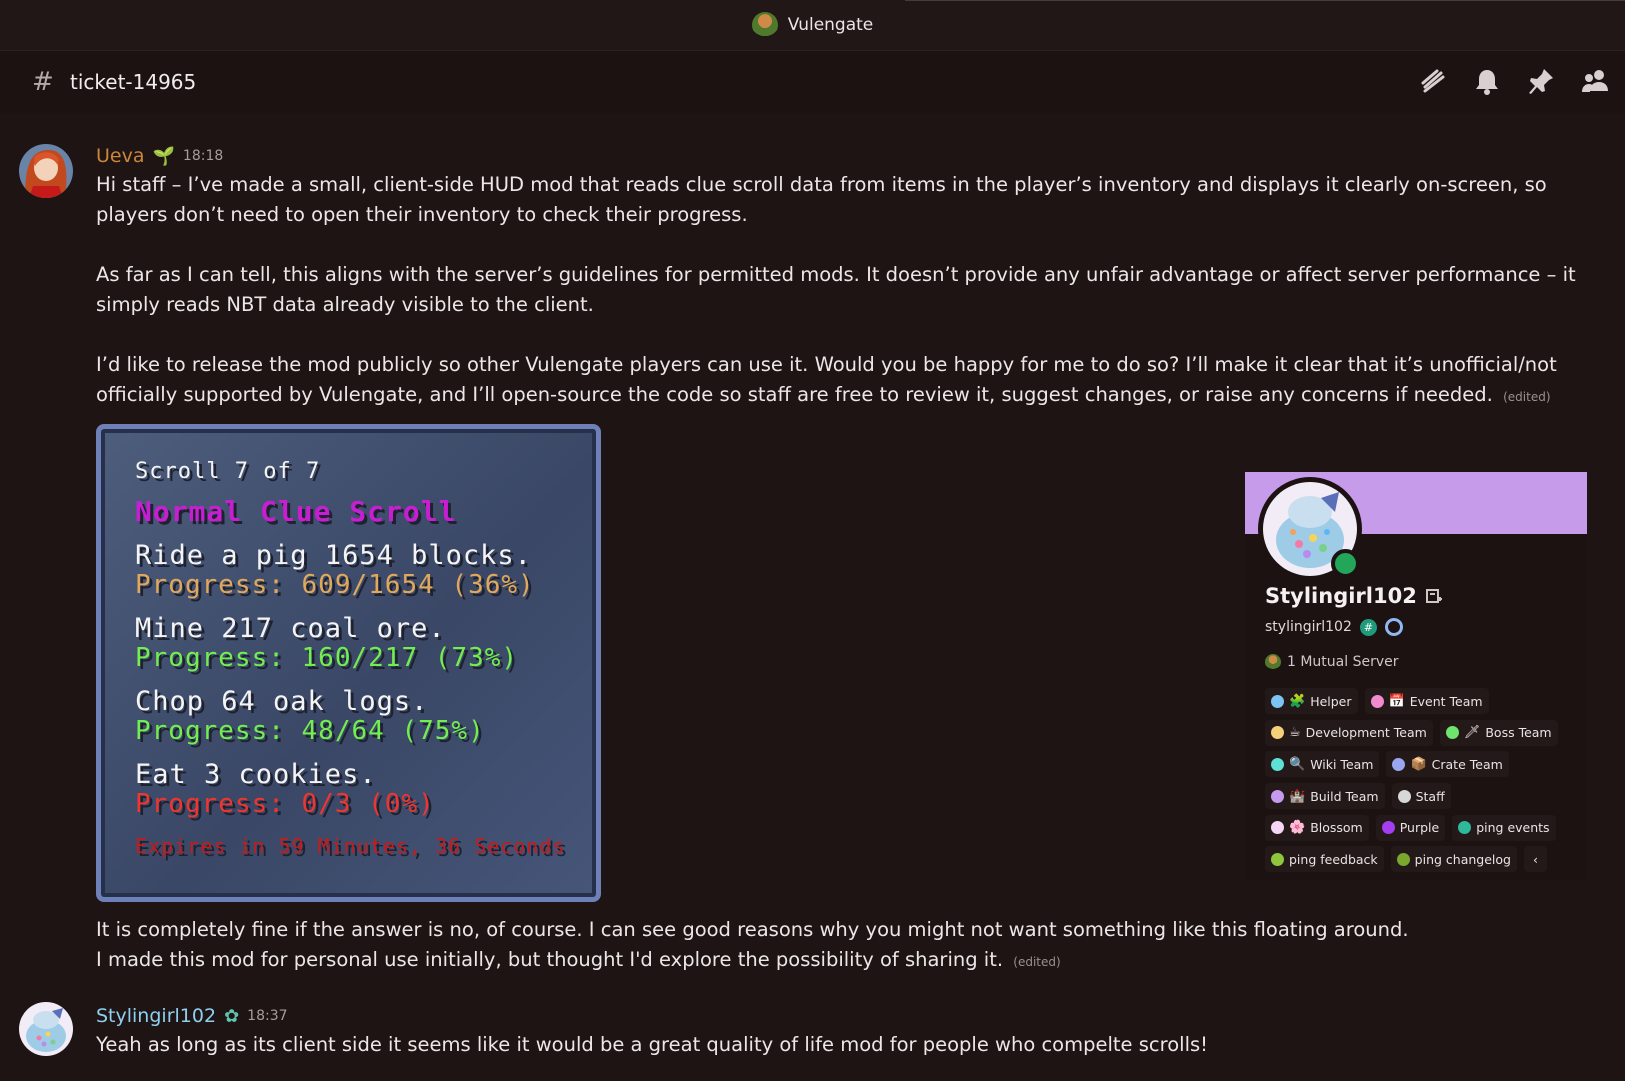  I want to click on role-pill: ping changelog, so click(1453, 859).